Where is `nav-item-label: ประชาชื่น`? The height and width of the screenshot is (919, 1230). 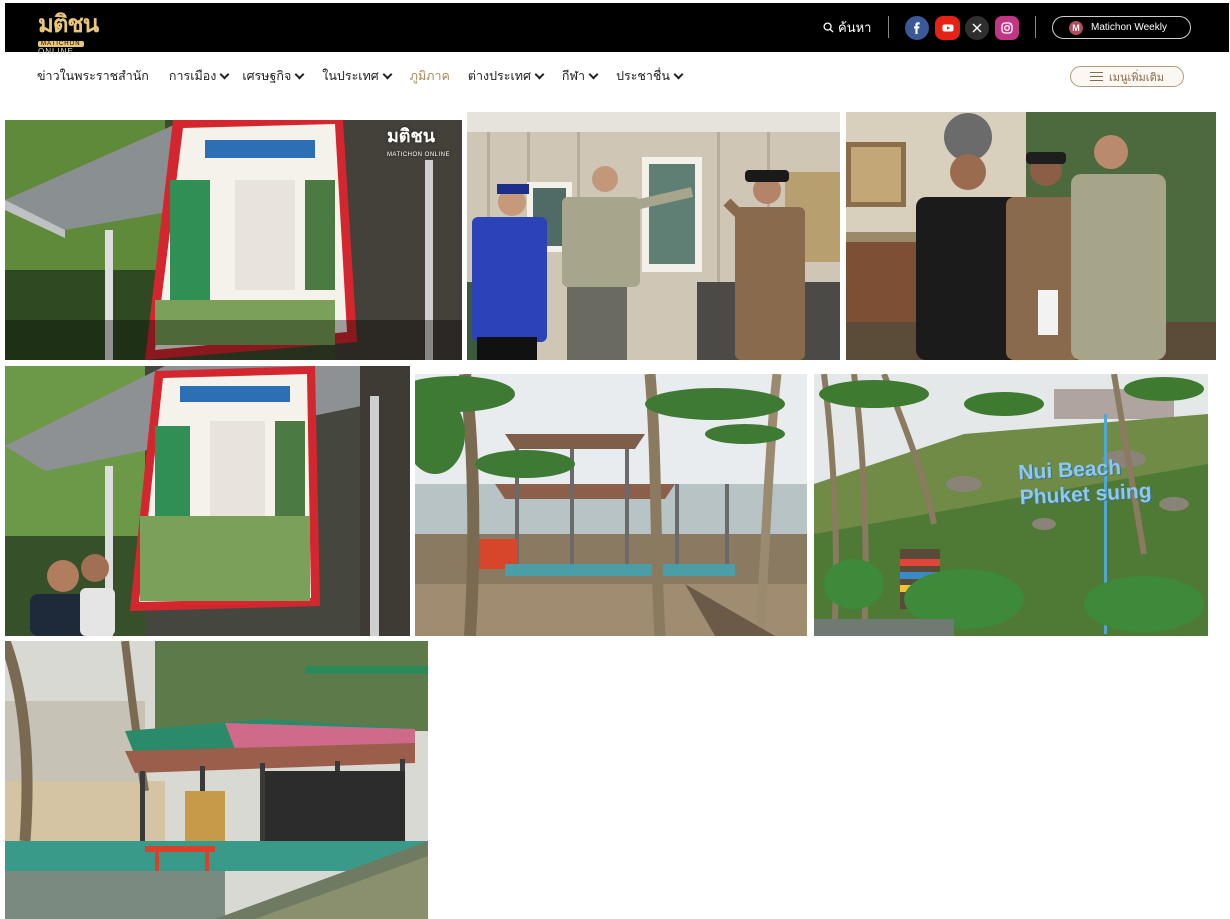 nav-item-label: ประชาชื่น is located at coordinates (643, 75).